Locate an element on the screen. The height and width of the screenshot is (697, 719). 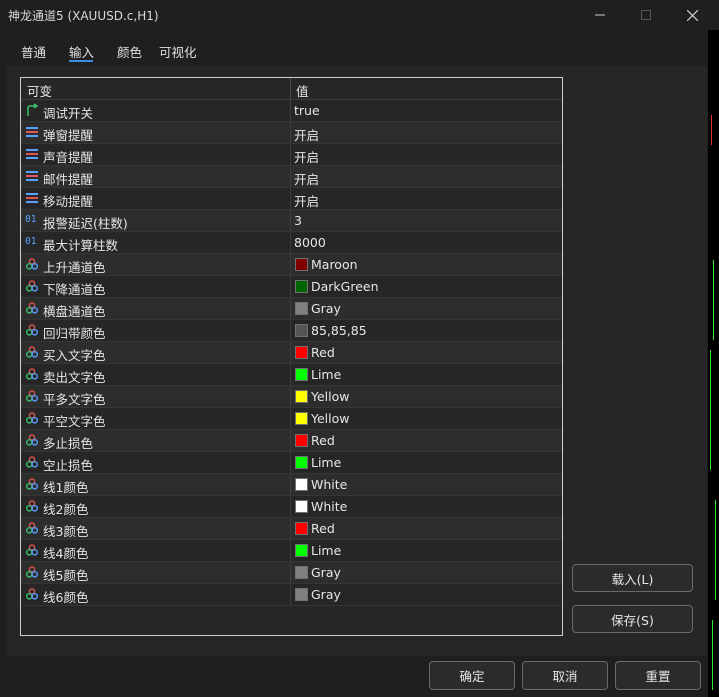
variable-cell: 上升通道色 is located at coordinates (156, 264).